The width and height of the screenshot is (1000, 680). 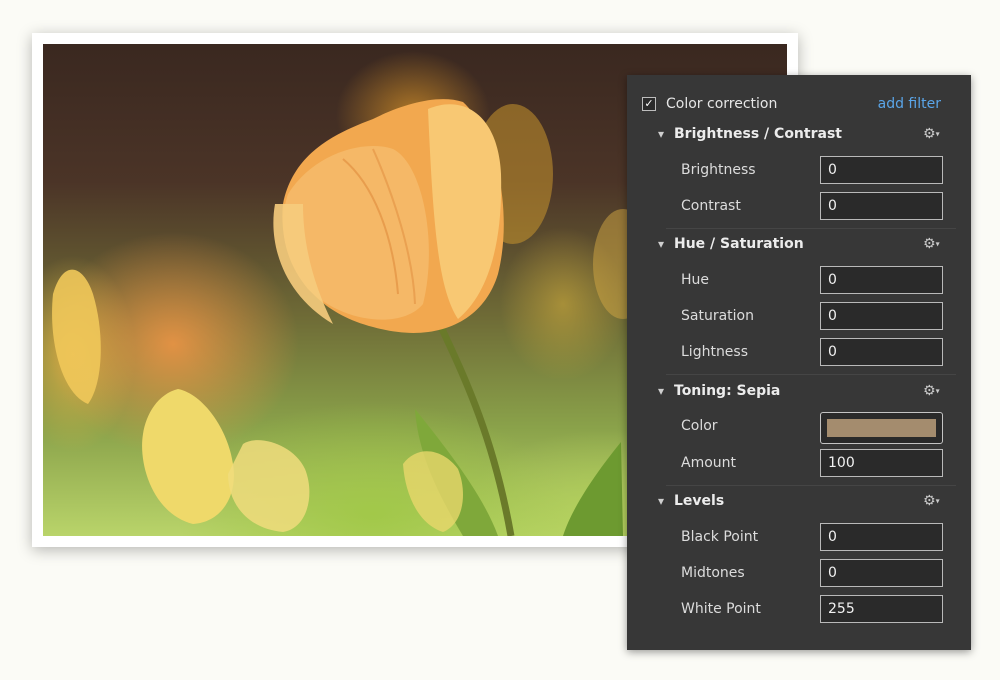 What do you see at coordinates (799, 537) in the screenshot?
I see `row-black-point: Black Point 0` at bounding box center [799, 537].